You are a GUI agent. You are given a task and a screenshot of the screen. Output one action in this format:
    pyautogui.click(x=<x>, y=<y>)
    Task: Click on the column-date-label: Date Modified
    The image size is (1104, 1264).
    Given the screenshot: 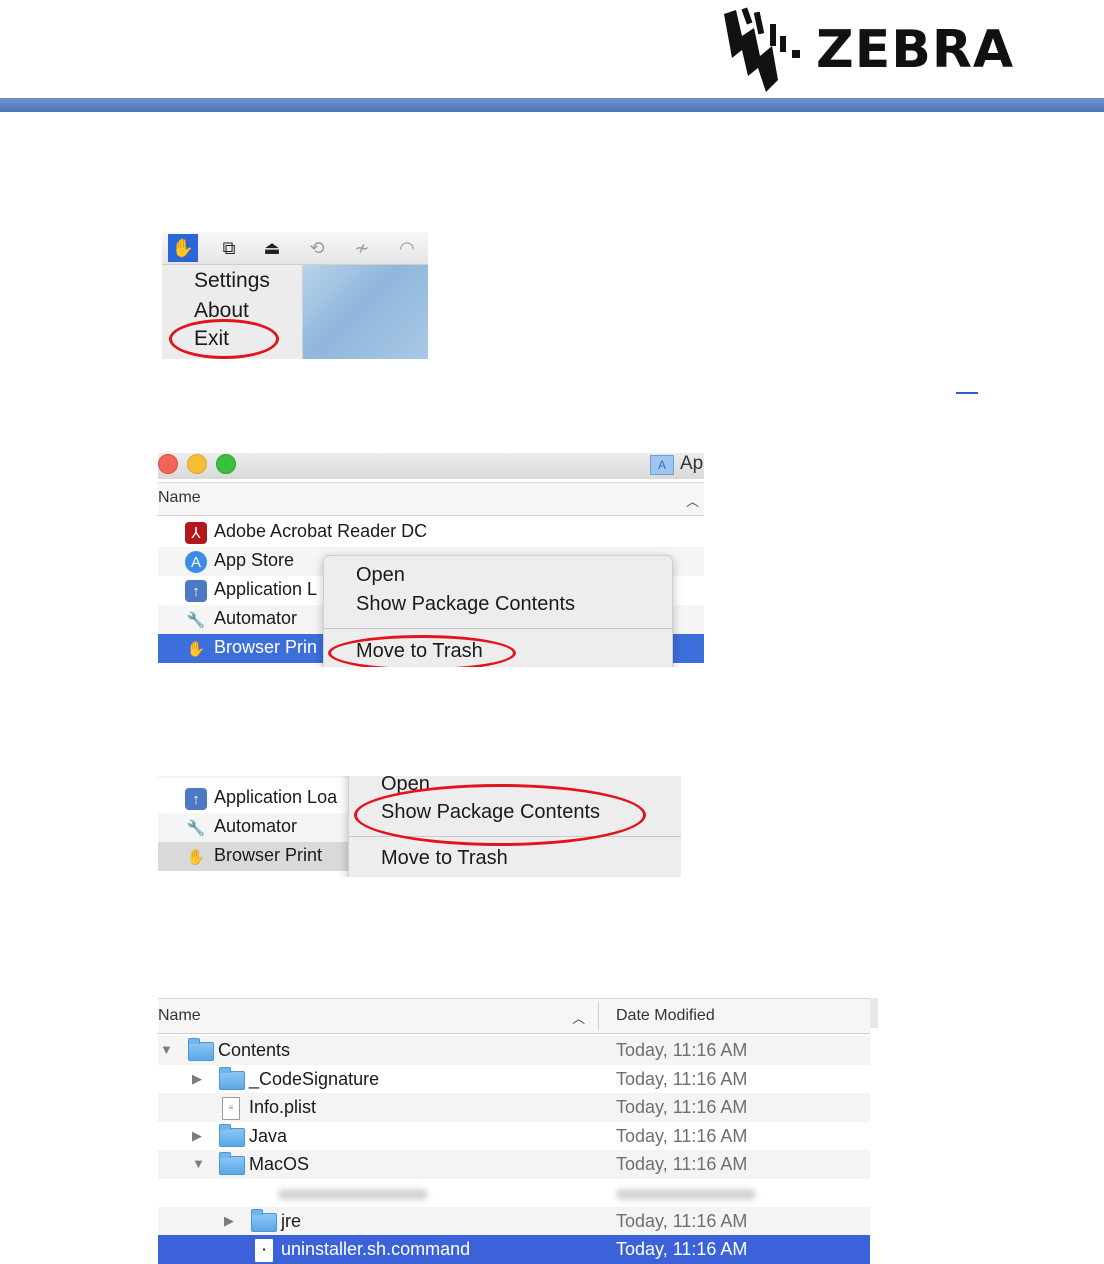 What is the action you would take?
    pyautogui.click(x=665, y=1016)
    